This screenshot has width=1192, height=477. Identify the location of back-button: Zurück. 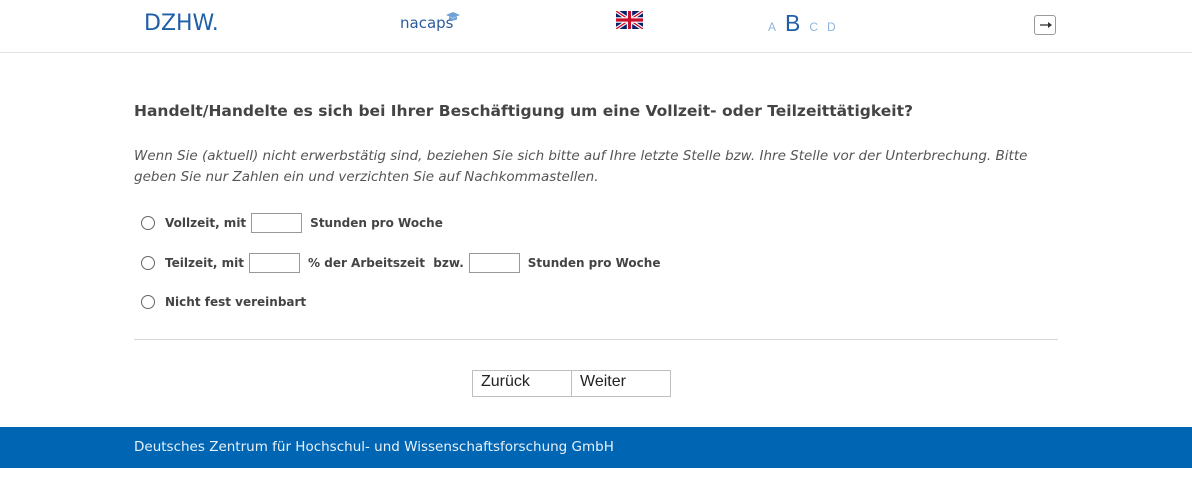
(522, 383).